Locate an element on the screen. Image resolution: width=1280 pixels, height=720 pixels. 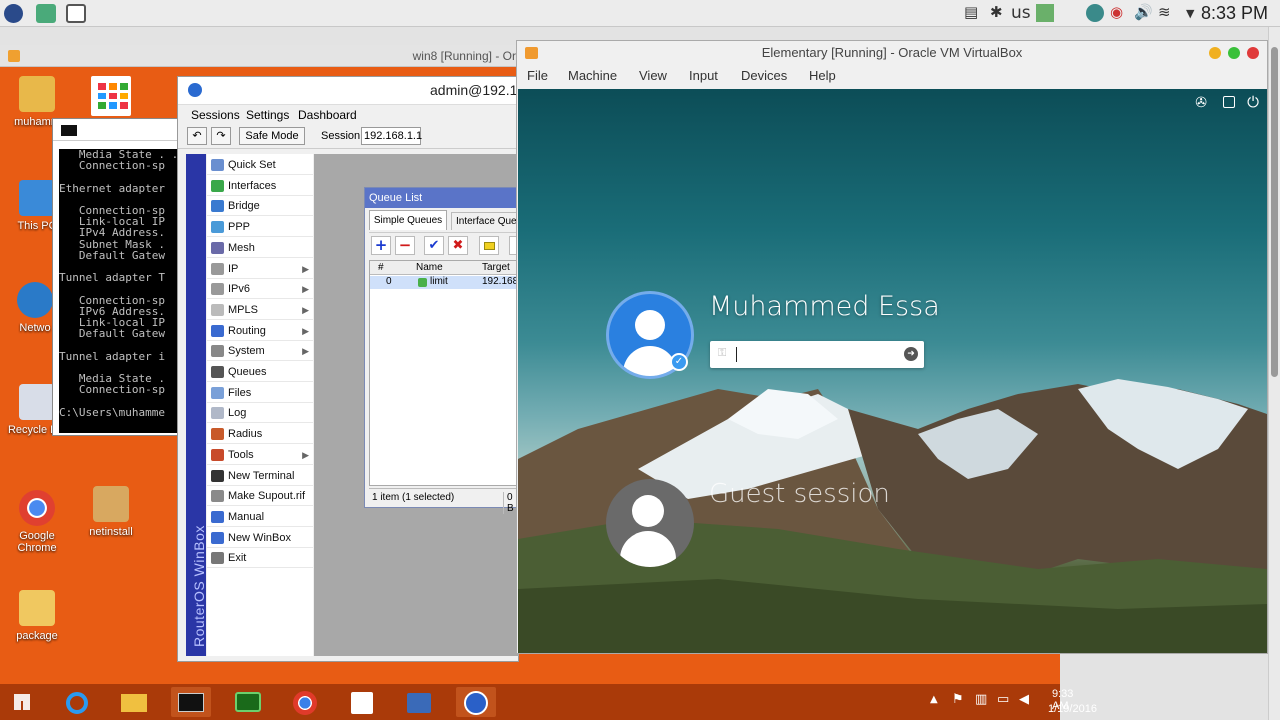
nav-item-queues: Queues is located at coordinates (260, 372).